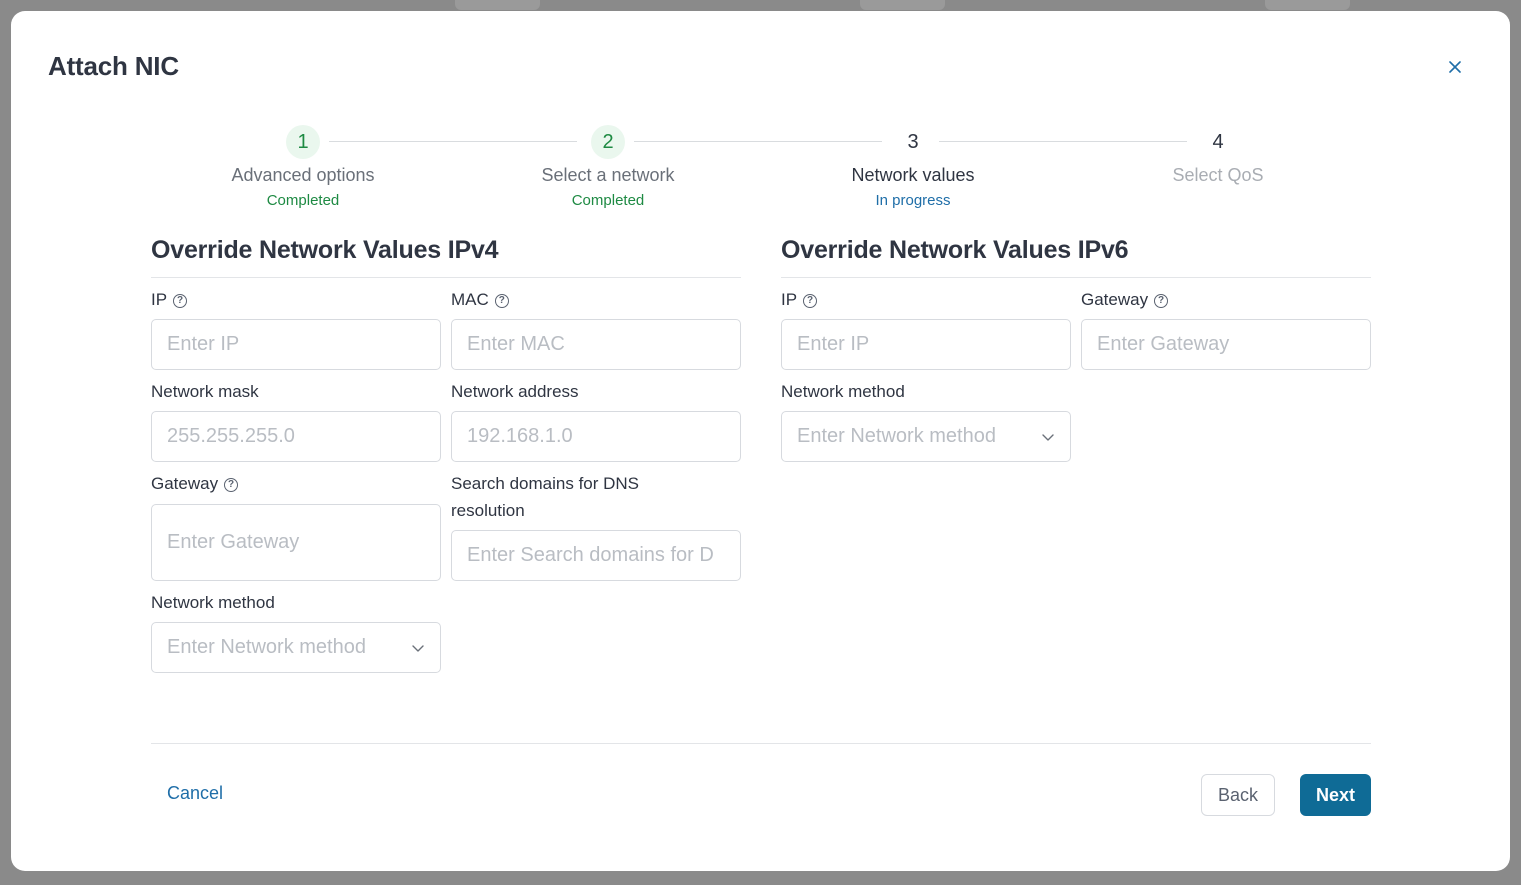 This screenshot has width=1521, height=885. Describe the element at coordinates (545, 497) in the screenshot. I see `label-text: Search domains for DNS resolution` at that location.